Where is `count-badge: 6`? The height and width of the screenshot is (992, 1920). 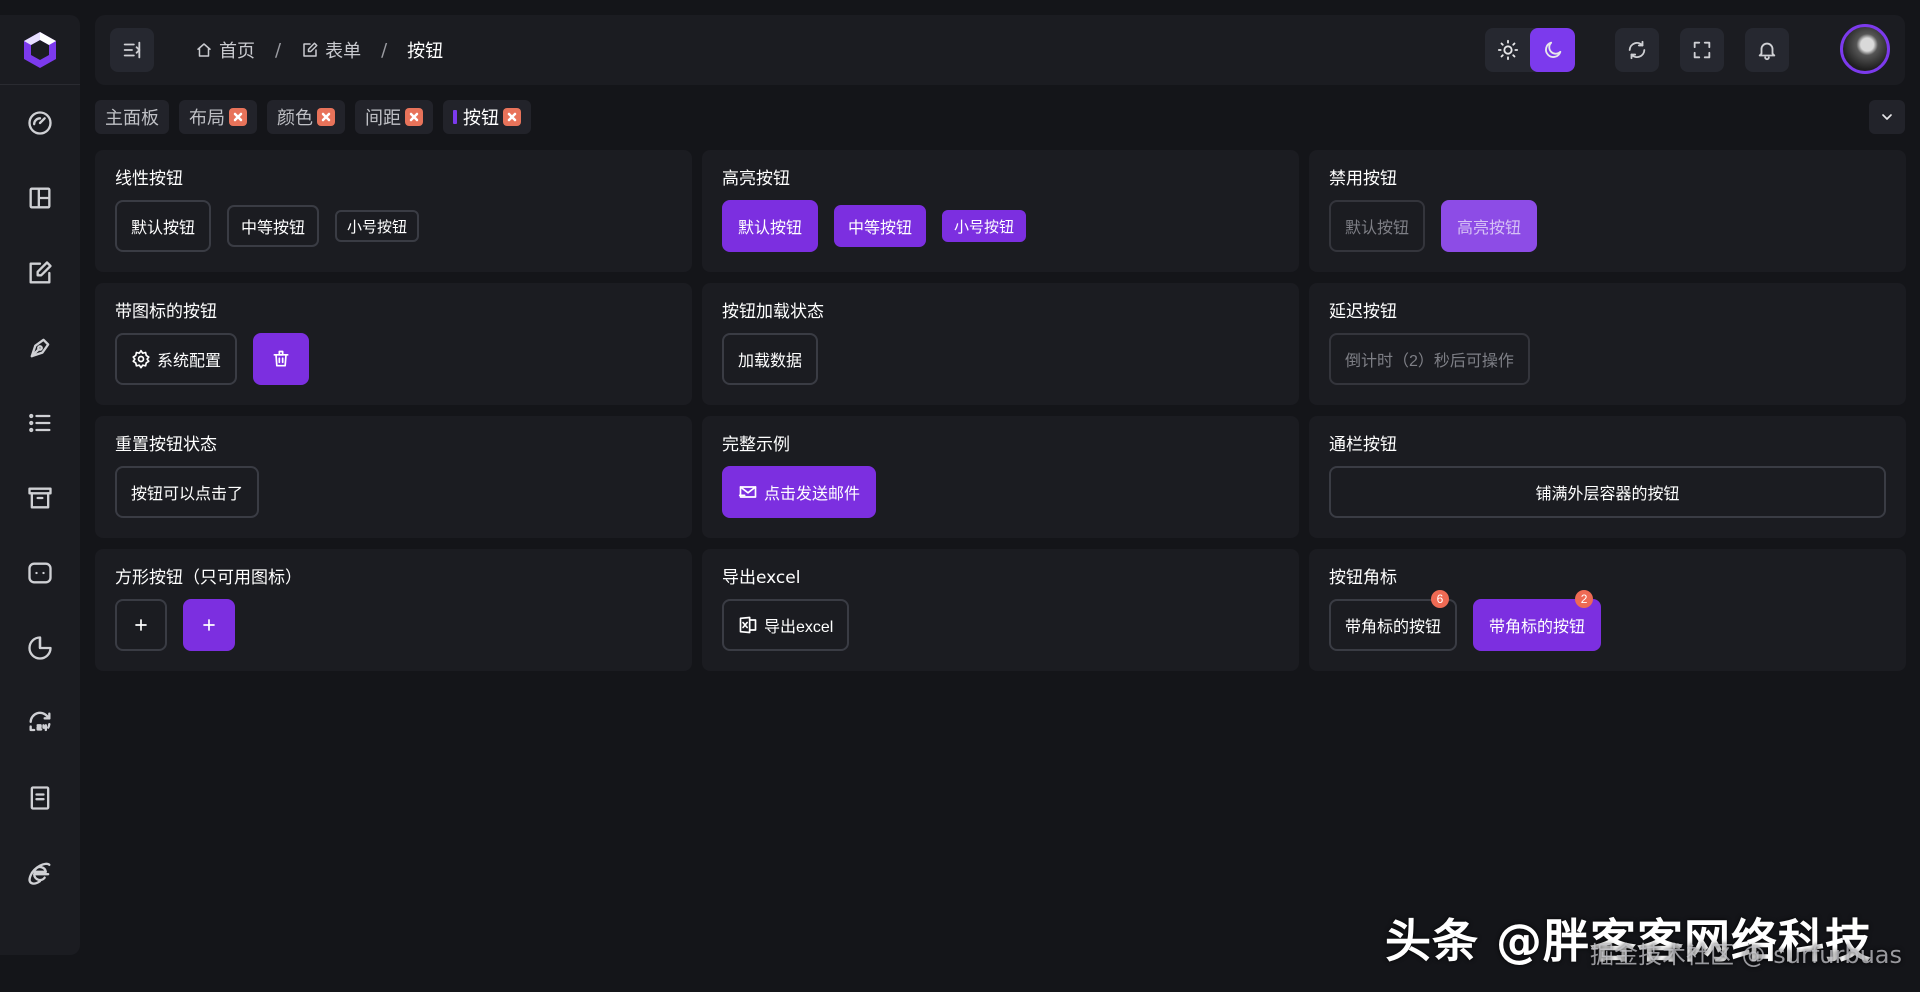 count-badge: 6 is located at coordinates (1440, 599).